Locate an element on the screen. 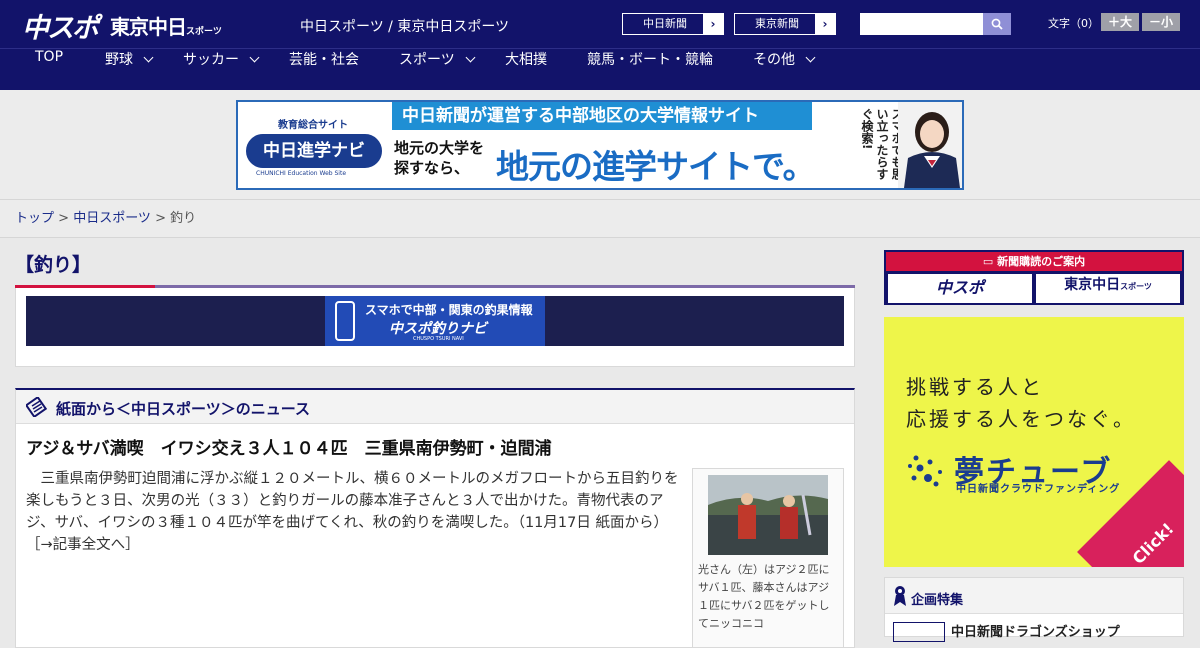 The height and width of the screenshot is (648, 1200). article-title: アジ＆サバ満喫 イワシ交え３人１０４匹 三重県南伊勢町・迫間浦 is located at coordinates (289, 446).